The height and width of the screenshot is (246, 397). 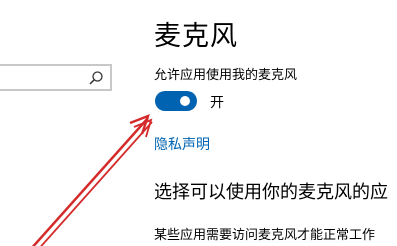 I want to click on search-icon, so click(x=96, y=78).